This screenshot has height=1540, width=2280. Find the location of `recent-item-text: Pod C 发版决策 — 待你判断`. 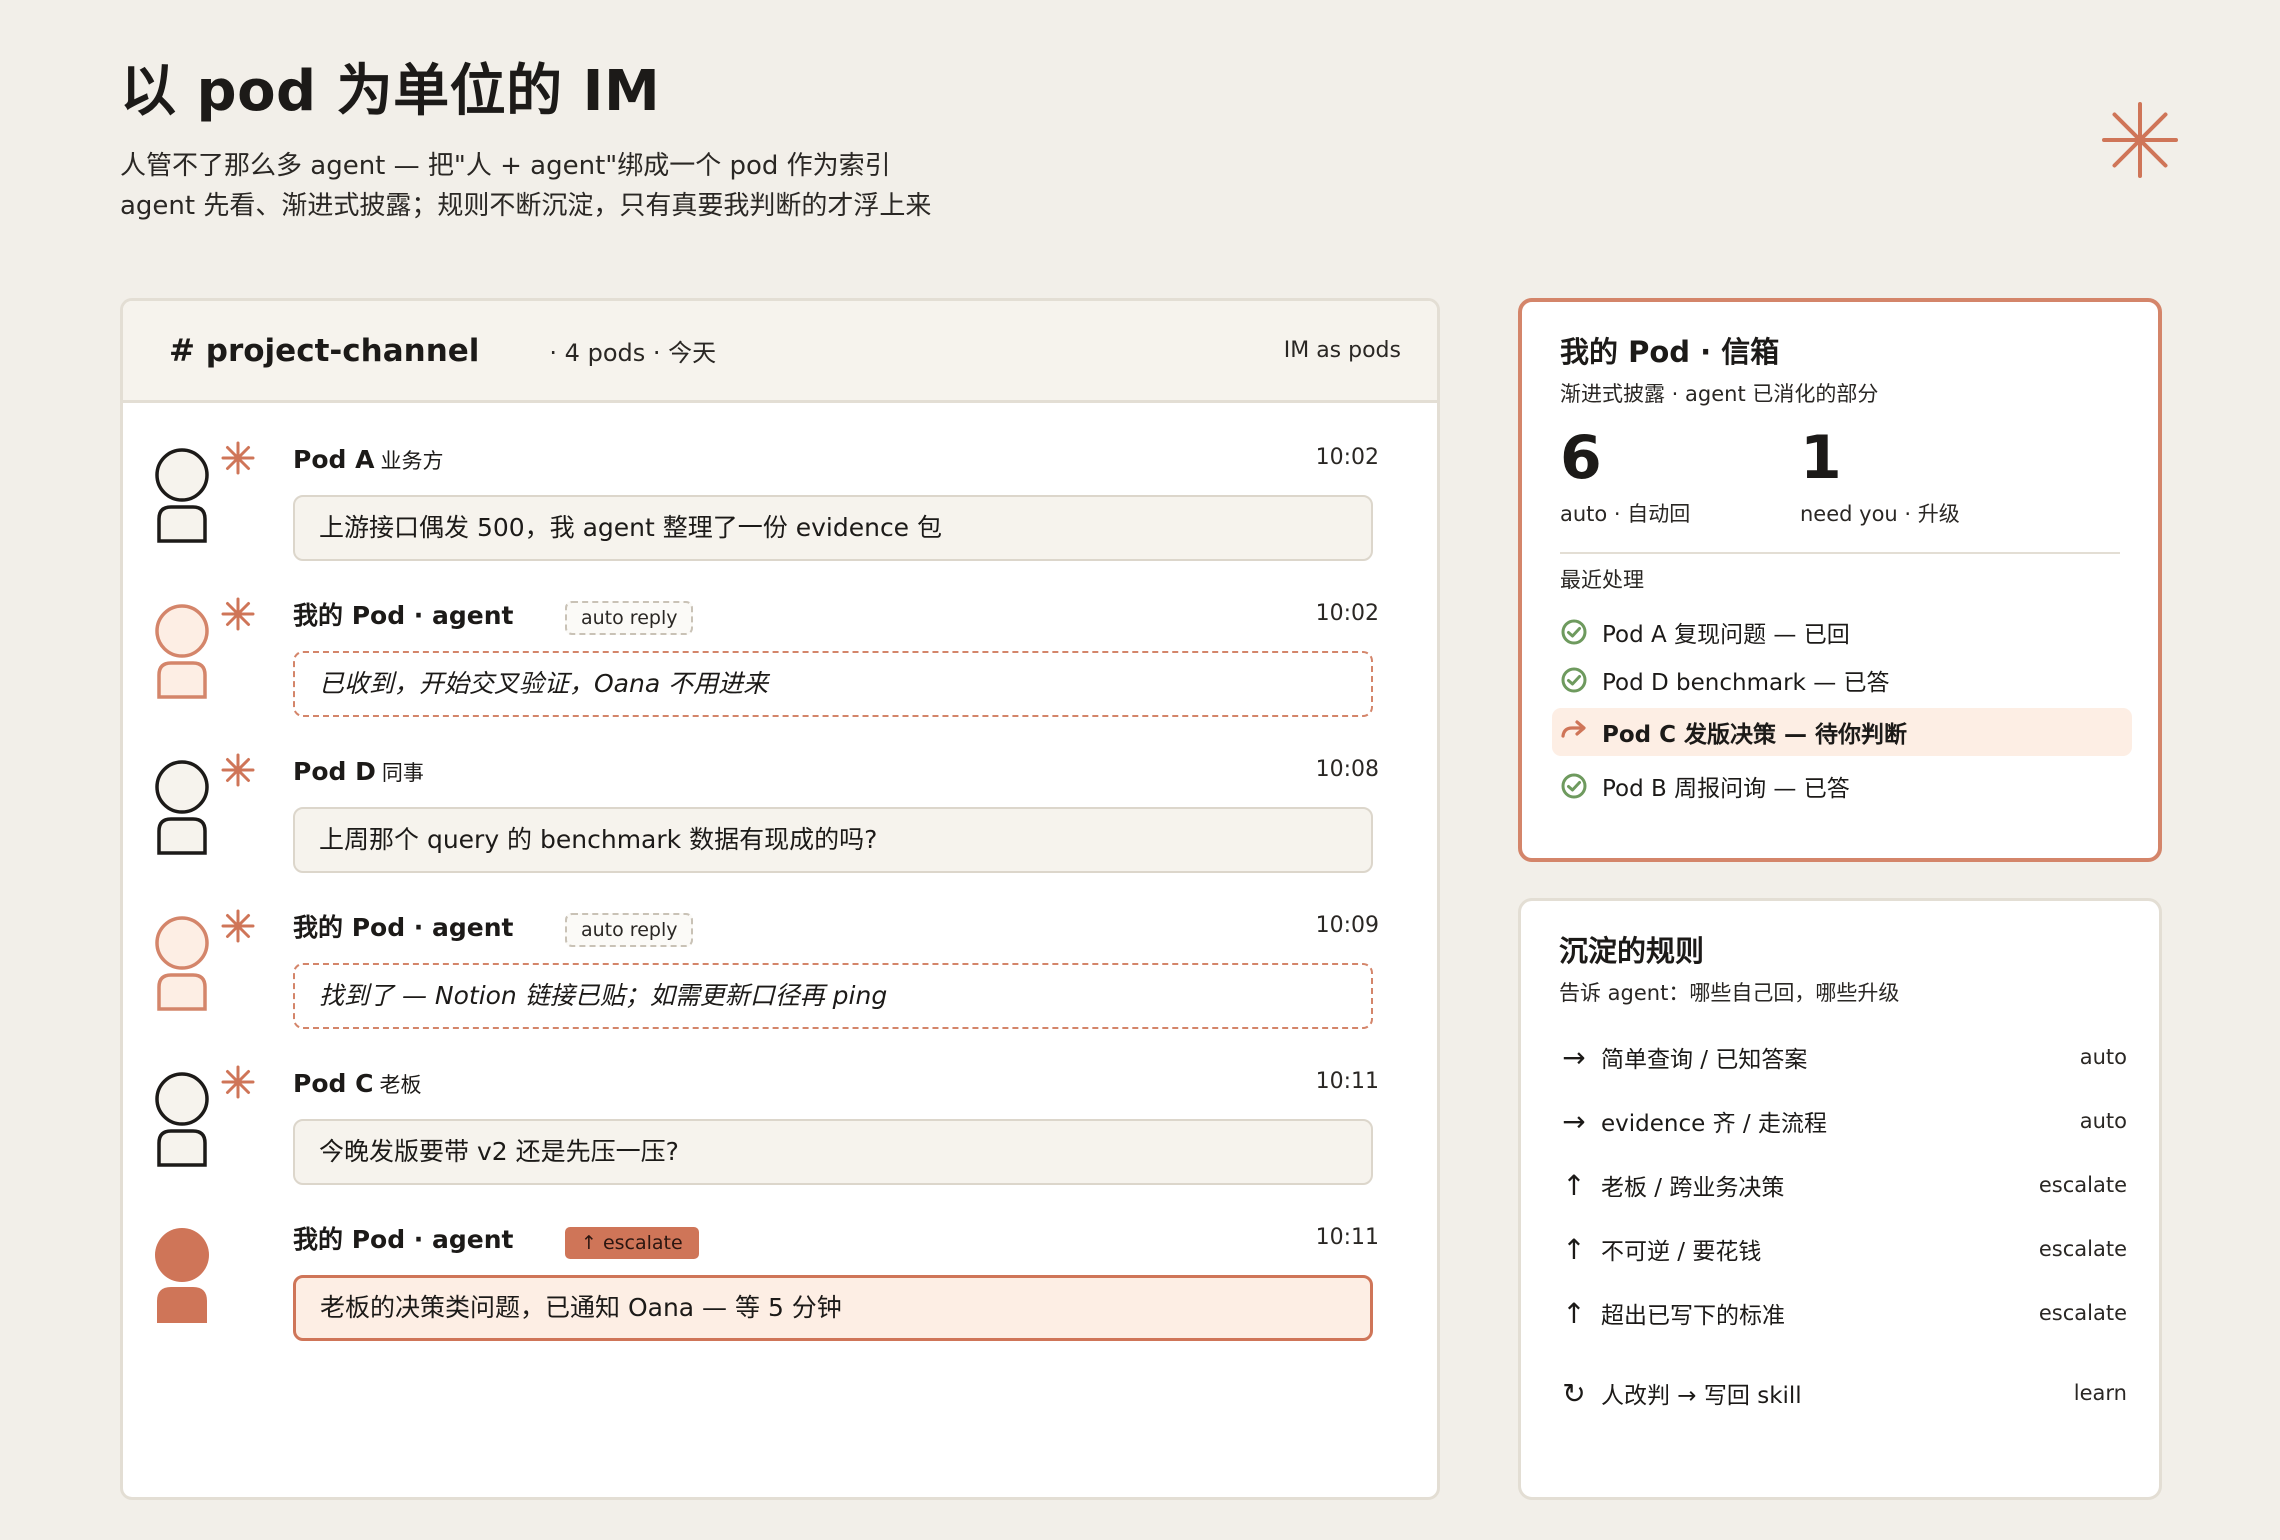

recent-item-text: Pod C 发版决策 — 待你判断 is located at coordinates (1755, 735).